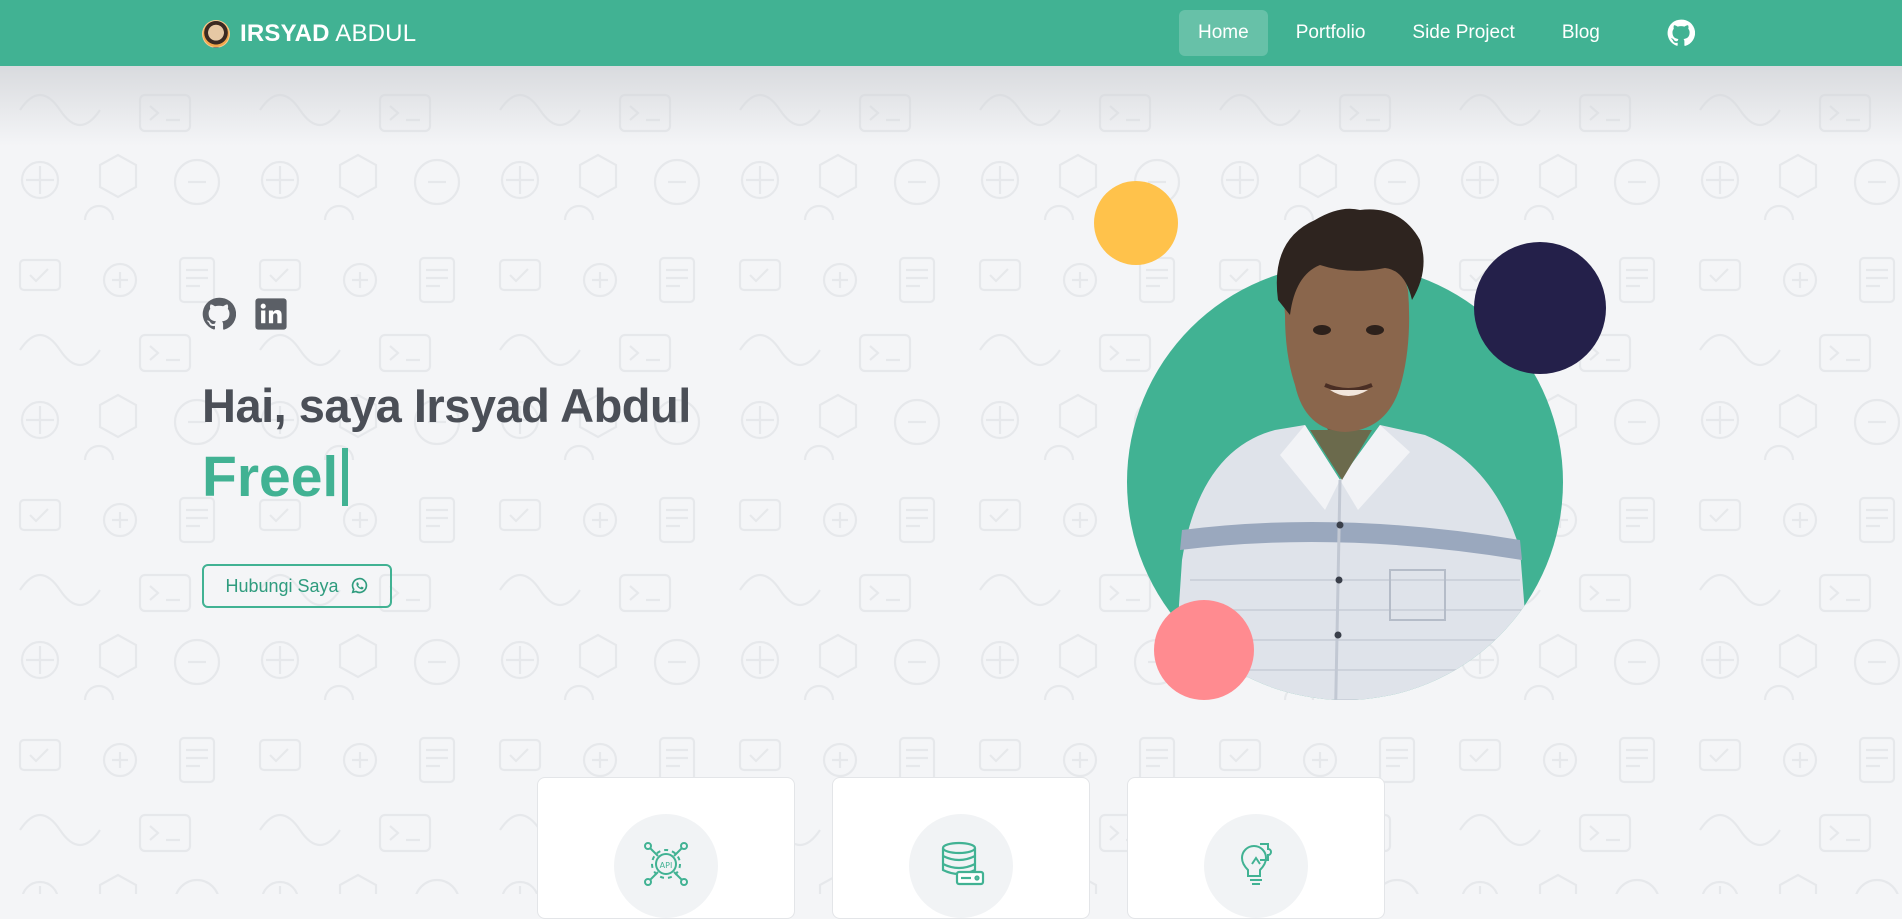 The width and height of the screenshot is (1902, 919). I want to click on typing-caret, so click(345, 477).